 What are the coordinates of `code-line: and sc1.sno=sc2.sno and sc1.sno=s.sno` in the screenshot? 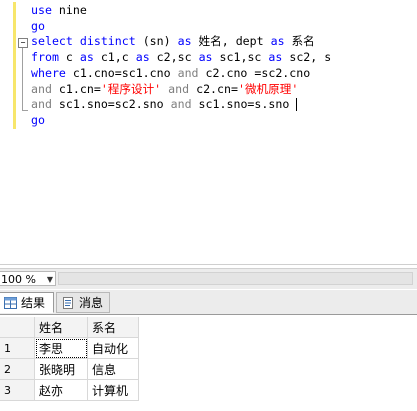 It's located at (181, 105).